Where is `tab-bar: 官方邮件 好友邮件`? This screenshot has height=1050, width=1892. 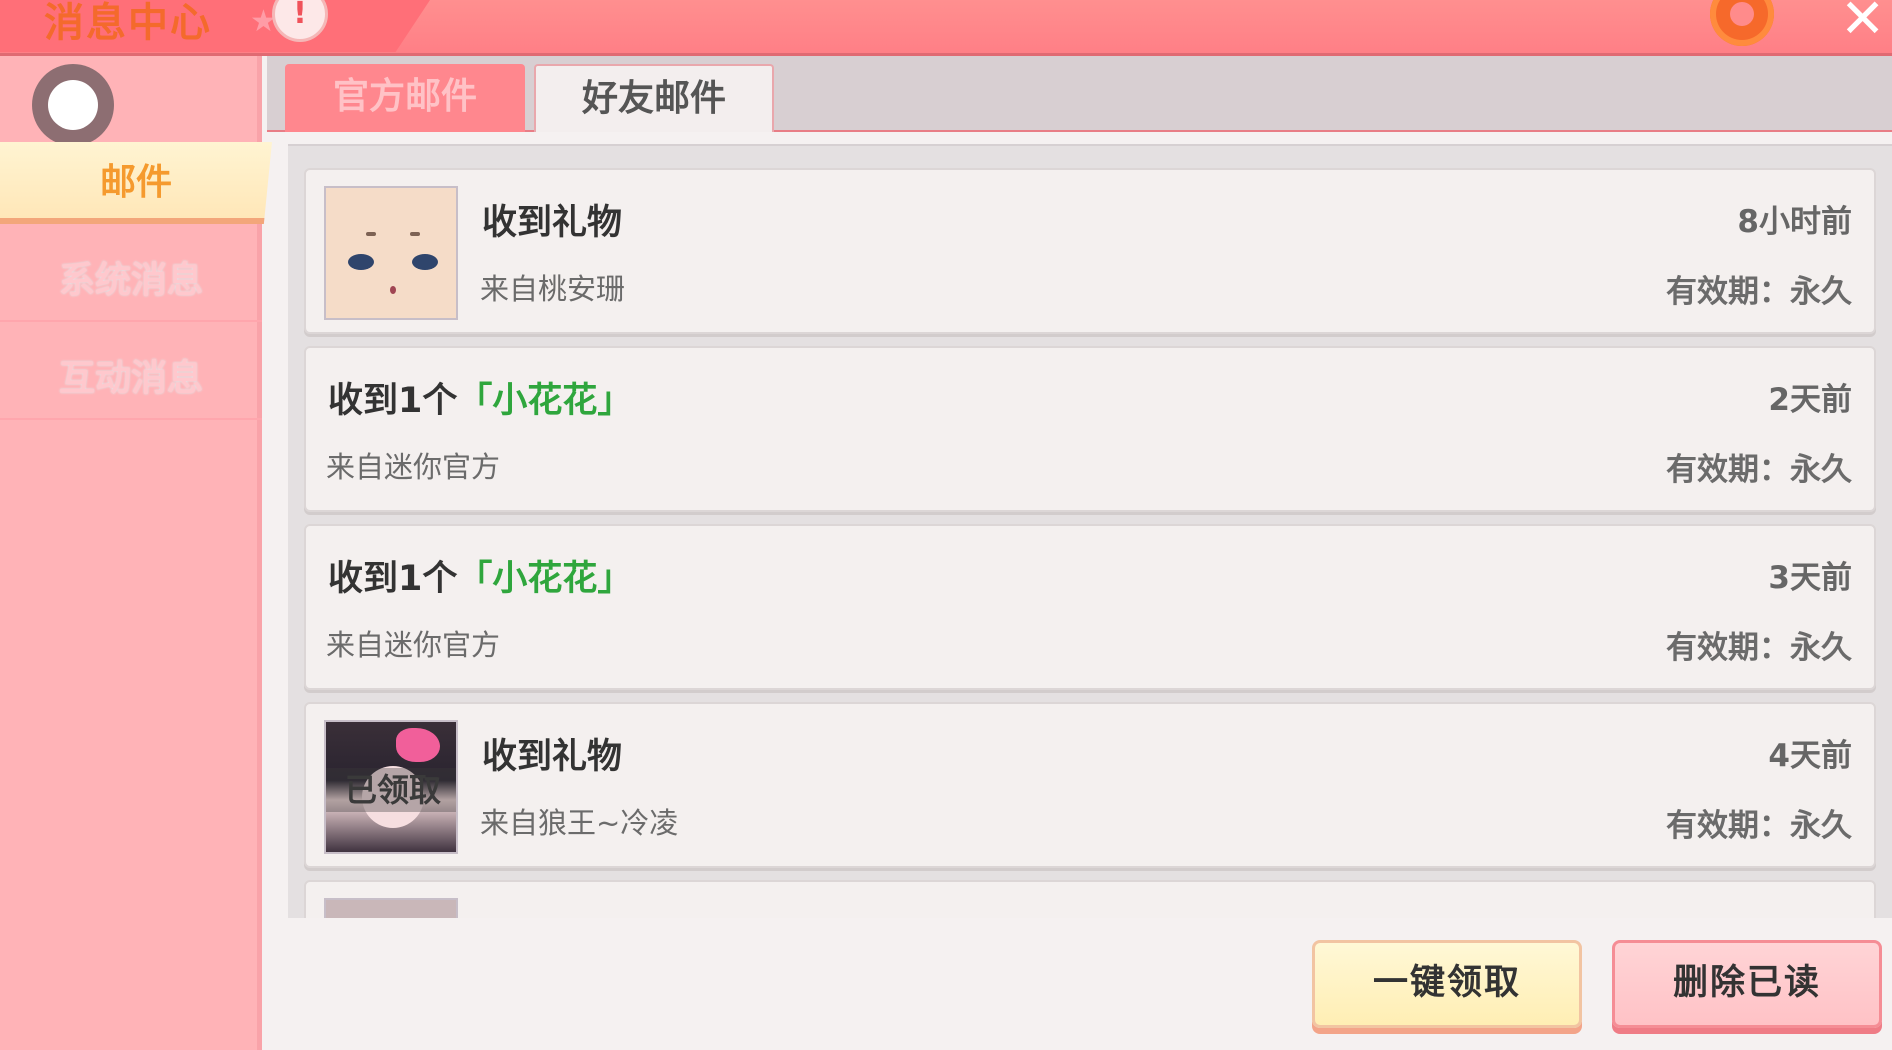 tab-bar: 官方邮件 好友邮件 is located at coordinates (1079, 94).